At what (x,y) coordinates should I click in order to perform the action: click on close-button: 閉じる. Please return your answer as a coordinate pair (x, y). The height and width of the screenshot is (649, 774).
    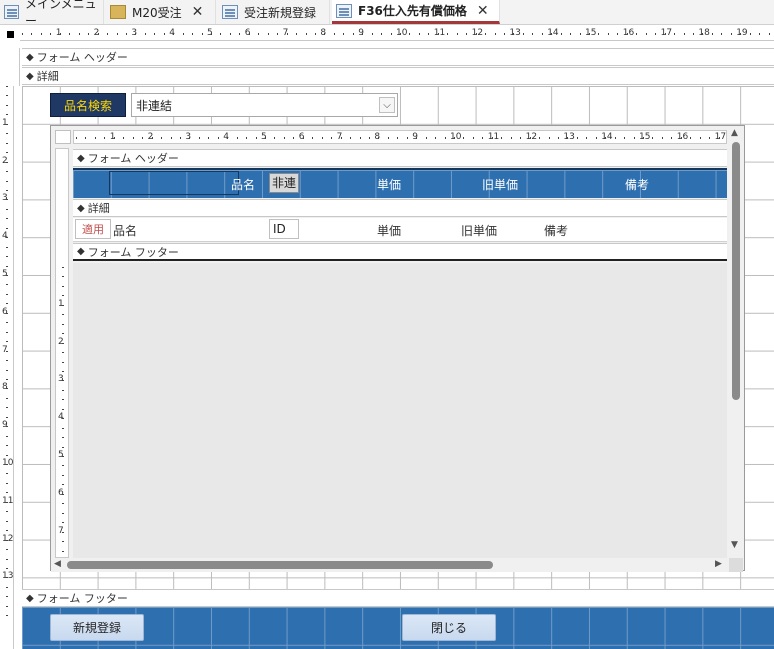
    Looking at the image, I should click on (449, 627).